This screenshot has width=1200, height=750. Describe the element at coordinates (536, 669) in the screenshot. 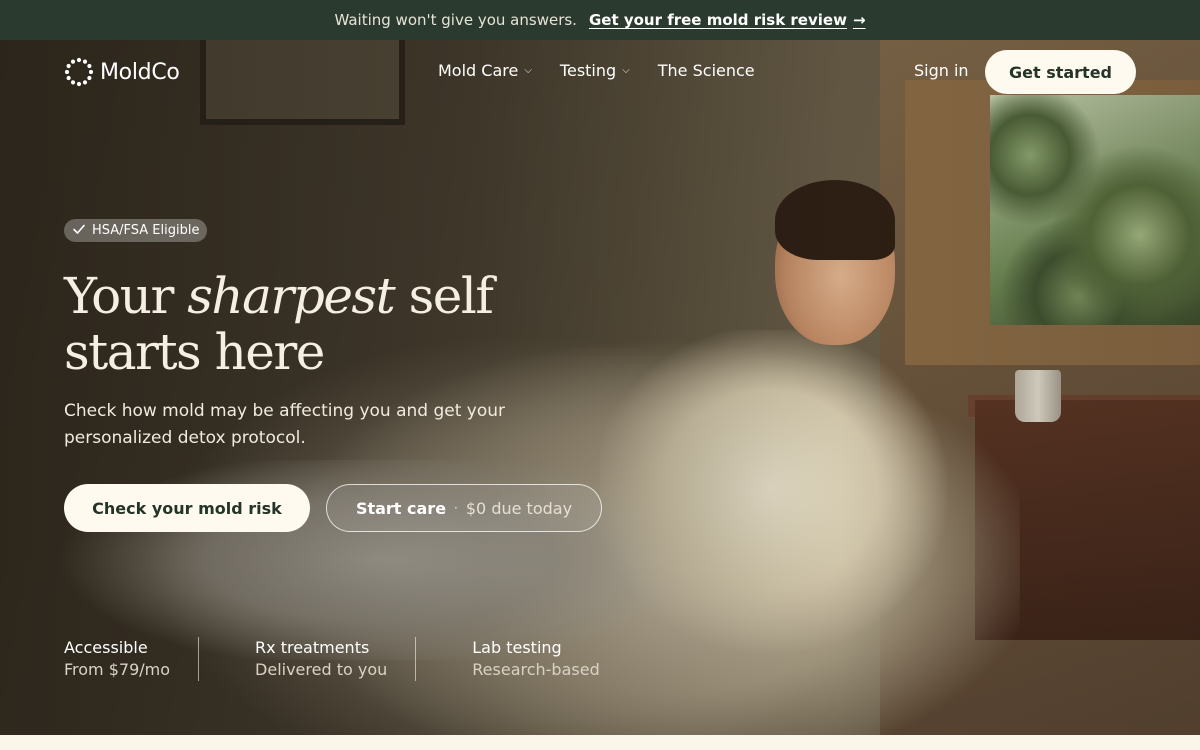

I see `feature-detail: Research-based` at that location.